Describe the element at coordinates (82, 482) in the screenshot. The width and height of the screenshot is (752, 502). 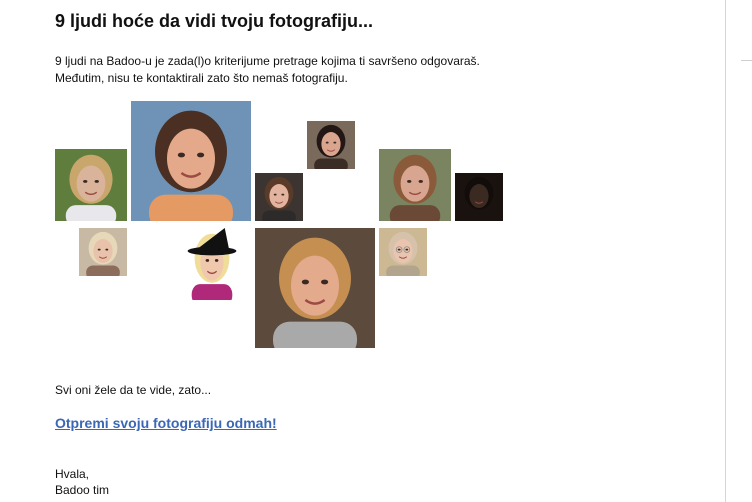
I see `signoff: Hvala, Badoo tim` at that location.